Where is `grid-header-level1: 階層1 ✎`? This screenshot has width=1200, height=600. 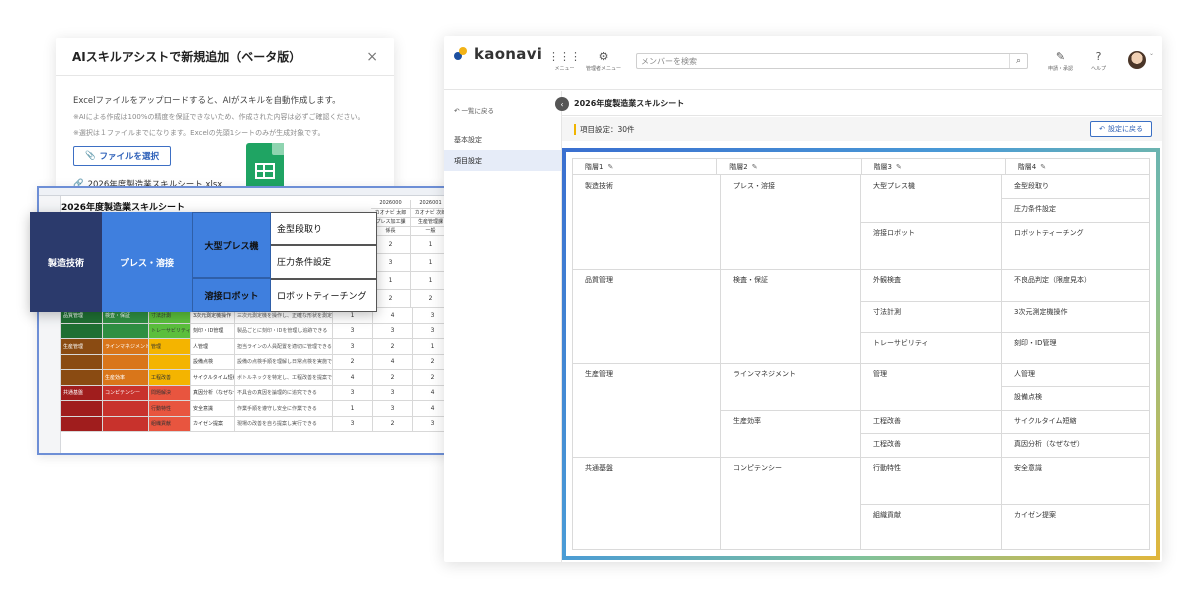 grid-header-level1: 階層1 ✎ is located at coordinates (645, 166).